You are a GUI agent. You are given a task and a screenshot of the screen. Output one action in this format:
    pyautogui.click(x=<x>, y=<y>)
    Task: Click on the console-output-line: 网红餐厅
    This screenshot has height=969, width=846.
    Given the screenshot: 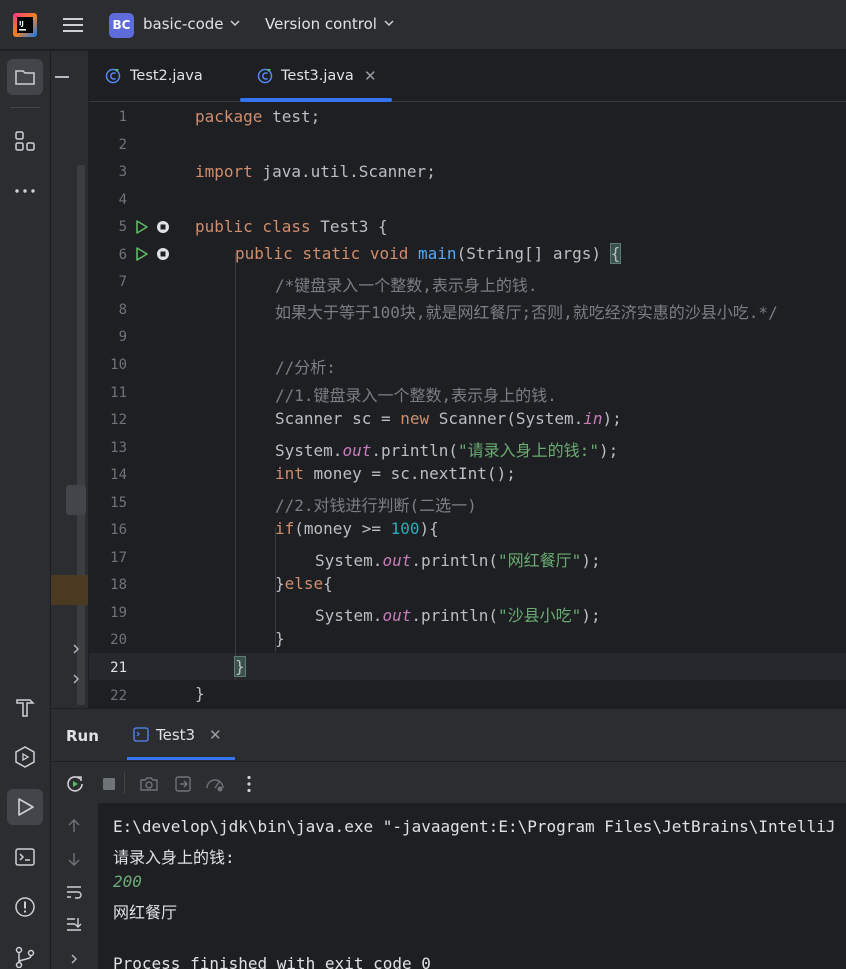 What is the action you would take?
    pyautogui.click(x=145, y=912)
    